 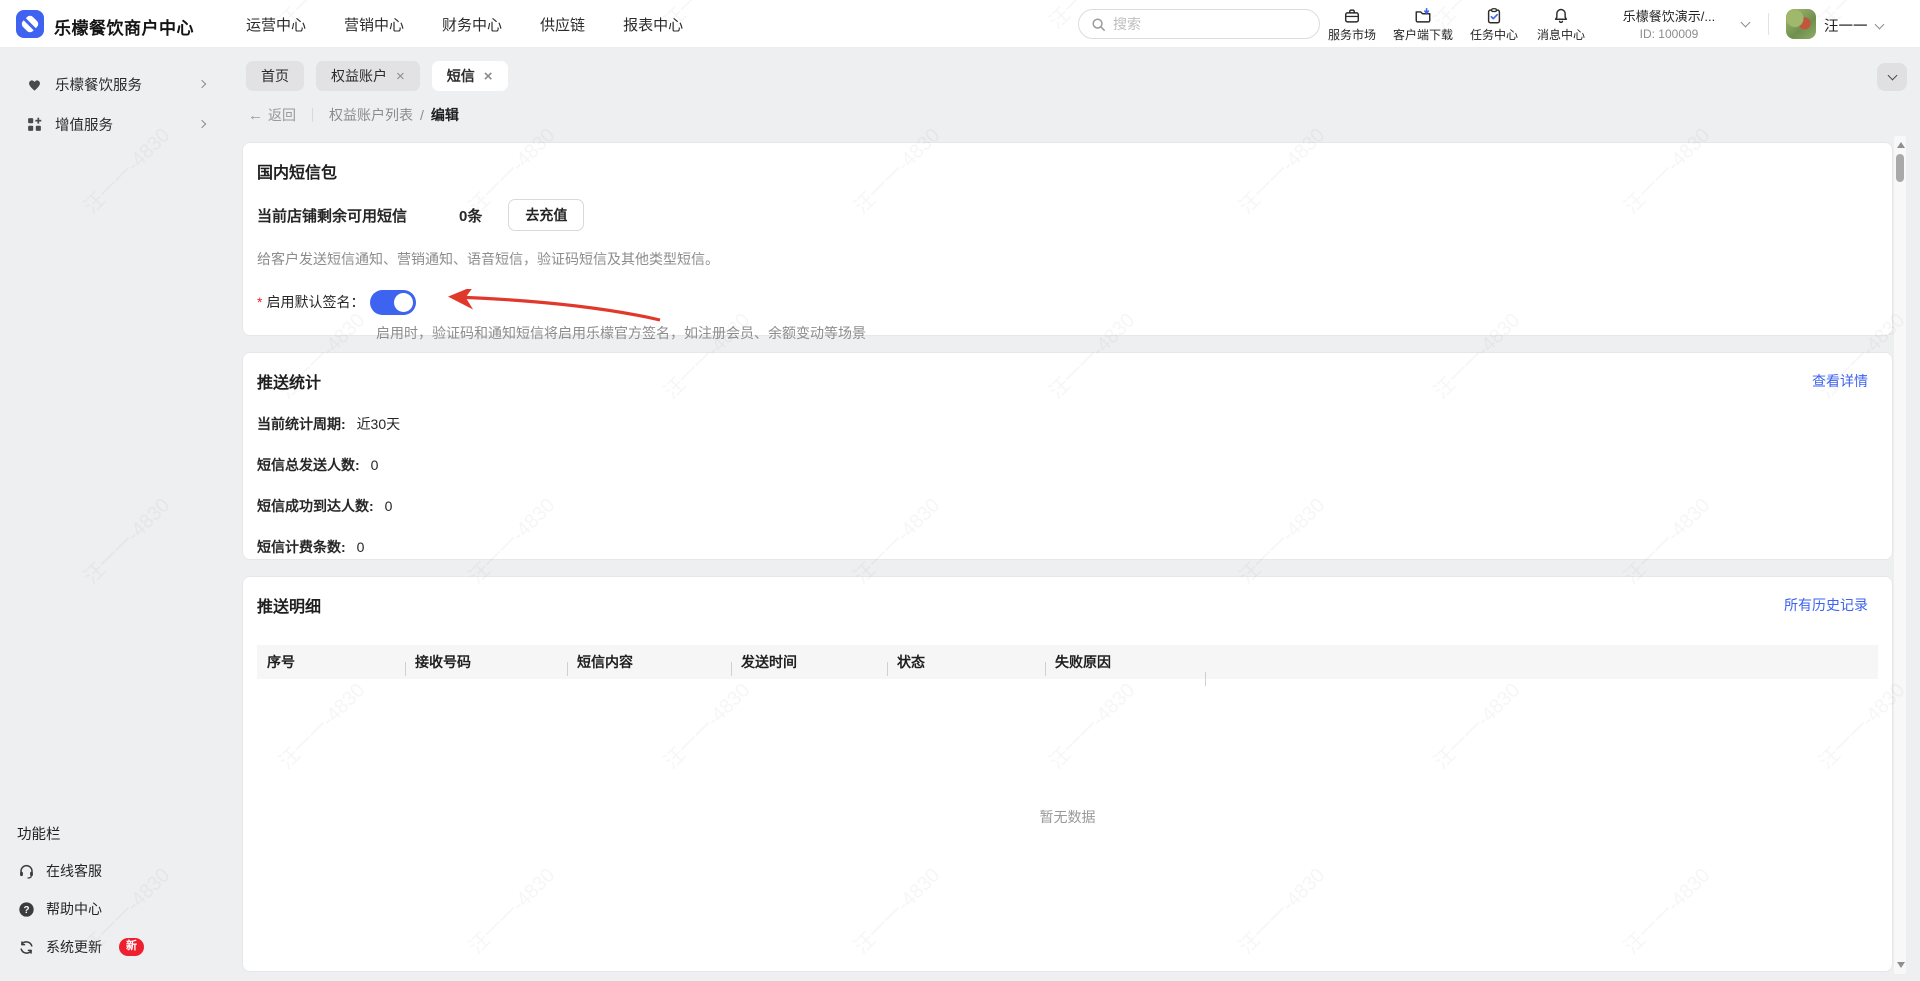 I want to click on download-icon, so click(x=1423, y=15).